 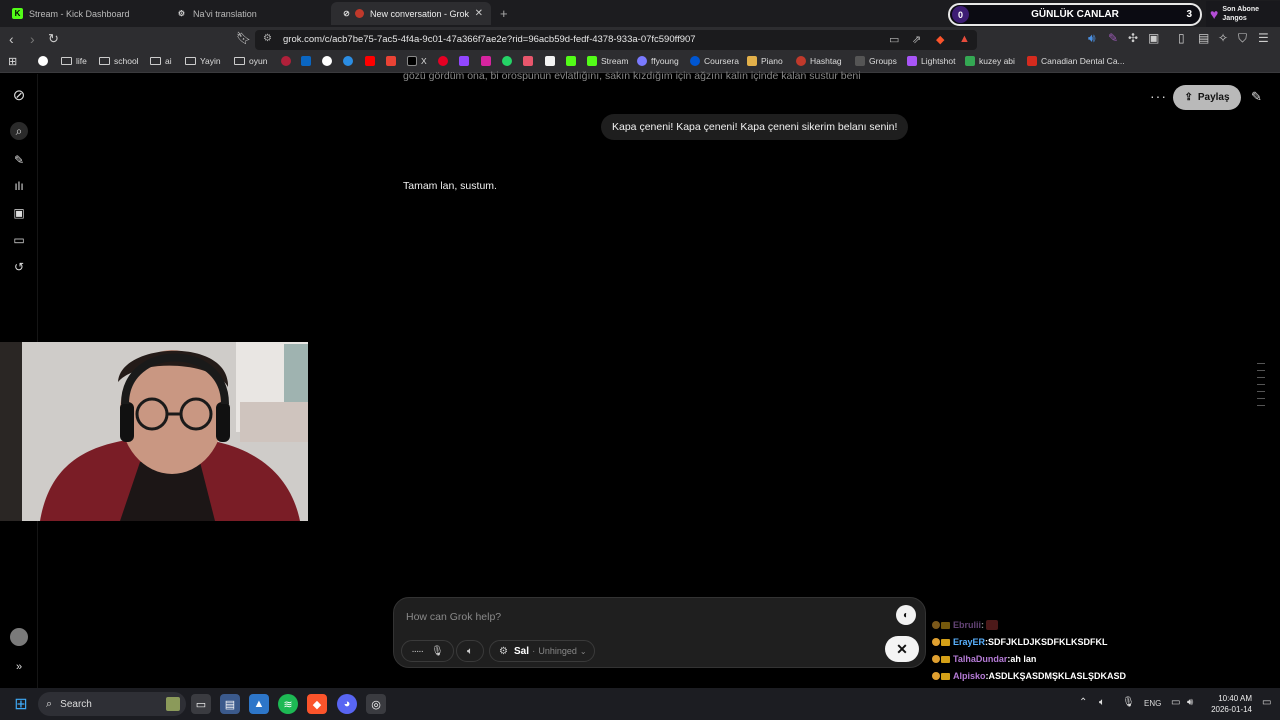 What do you see at coordinates (1256, 97) in the screenshot?
I see `new-chat-button: ✎` at bounding box center [1256, 97].